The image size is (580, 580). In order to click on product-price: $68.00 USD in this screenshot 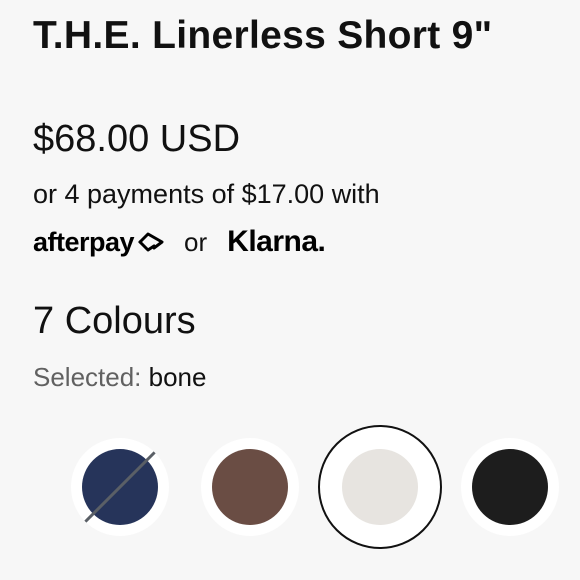, I will do `click(137, 139)`.